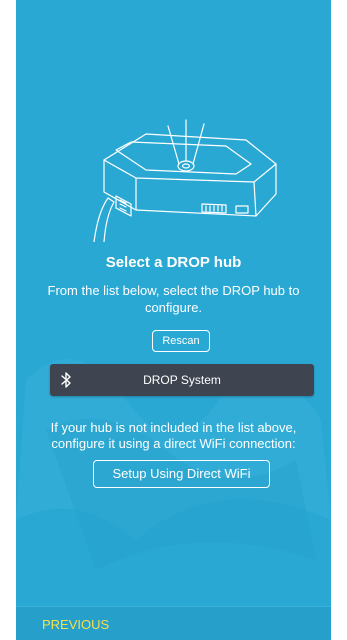 This screenshot has height=640, width=347. What do you see at coordinates (181, 341) in the screenshot?
I see `rescan-button: Rescan` at bounding box center [181, 341].